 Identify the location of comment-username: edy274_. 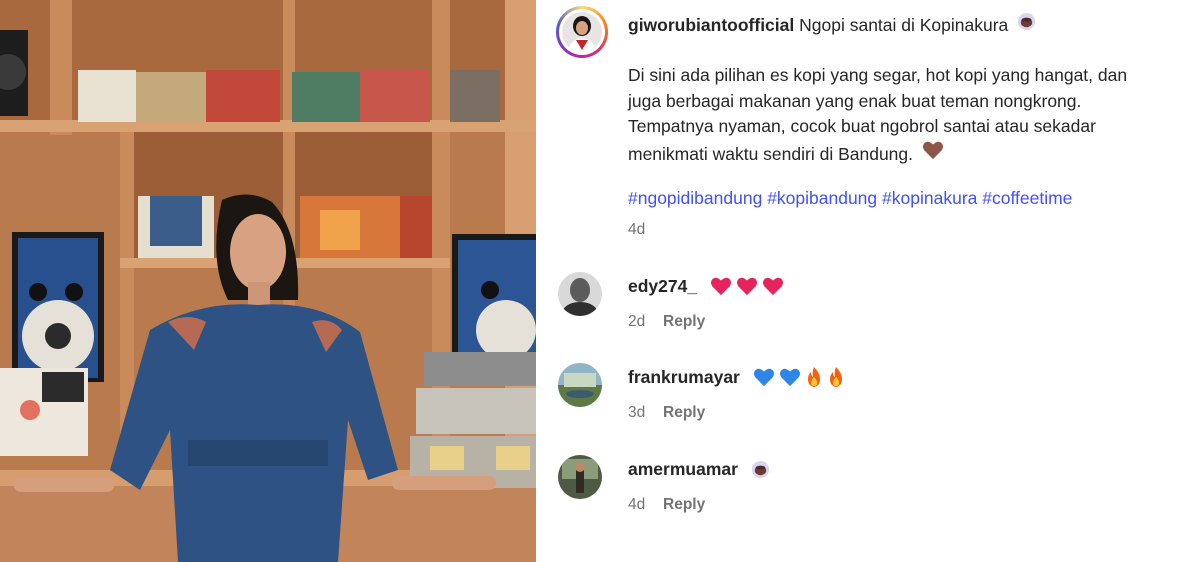
(662, 286).